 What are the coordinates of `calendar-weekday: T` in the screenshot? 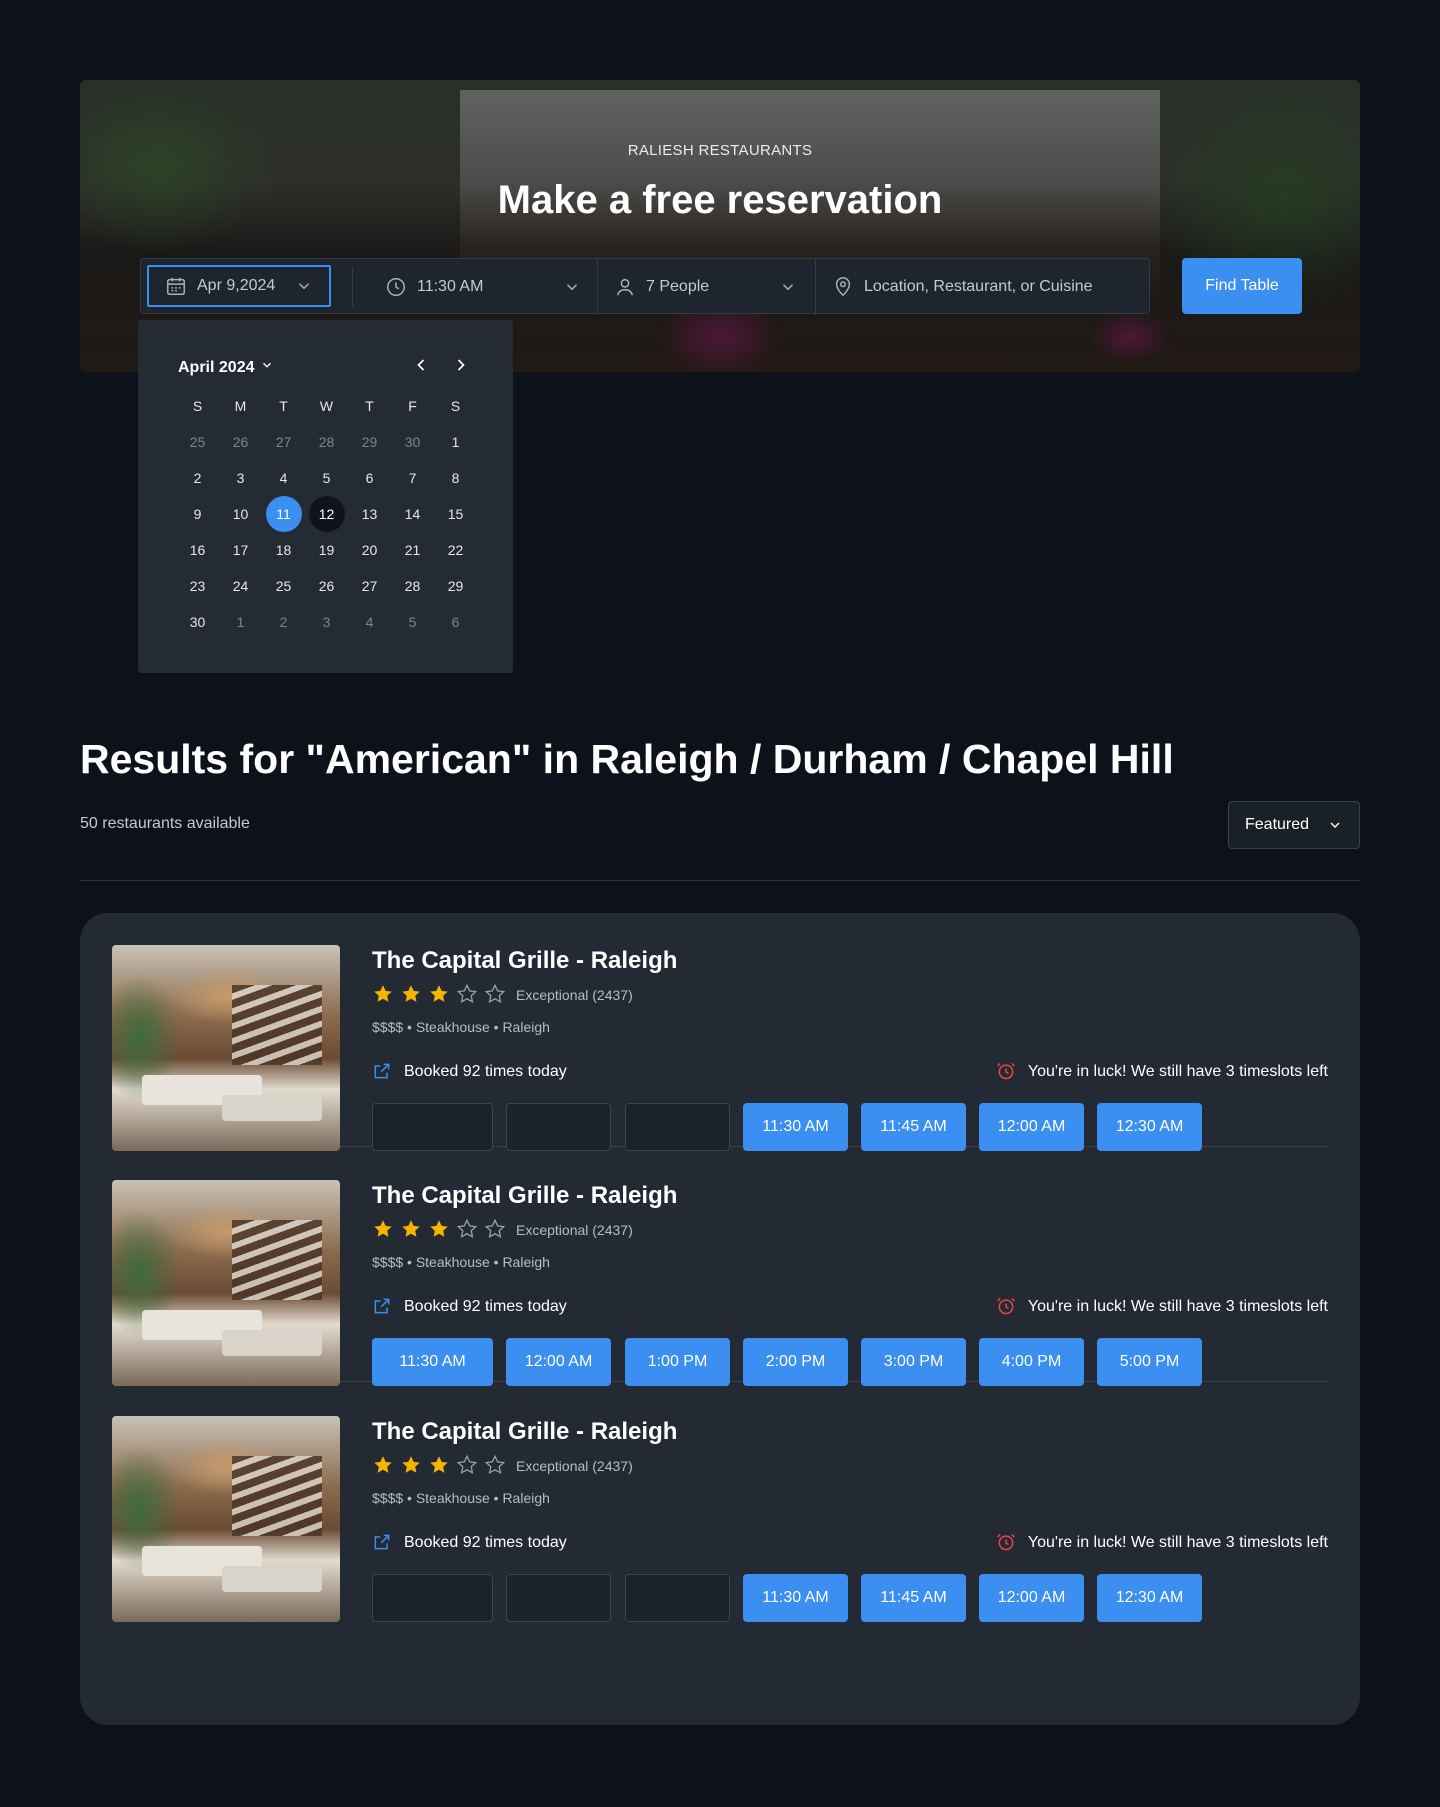 It's located at (369, 406).